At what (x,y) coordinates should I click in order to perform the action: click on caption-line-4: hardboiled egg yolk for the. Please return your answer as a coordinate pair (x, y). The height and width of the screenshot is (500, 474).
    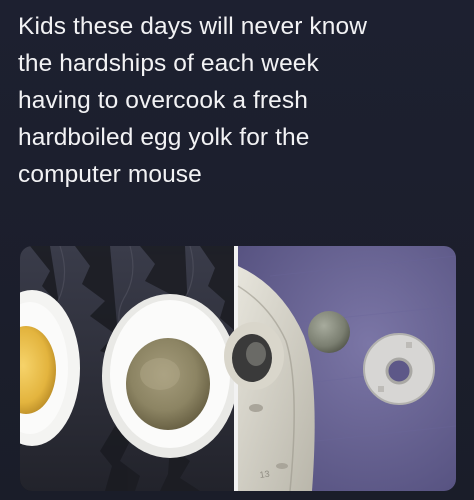
    Looking at the image, I should click on (164, 137).